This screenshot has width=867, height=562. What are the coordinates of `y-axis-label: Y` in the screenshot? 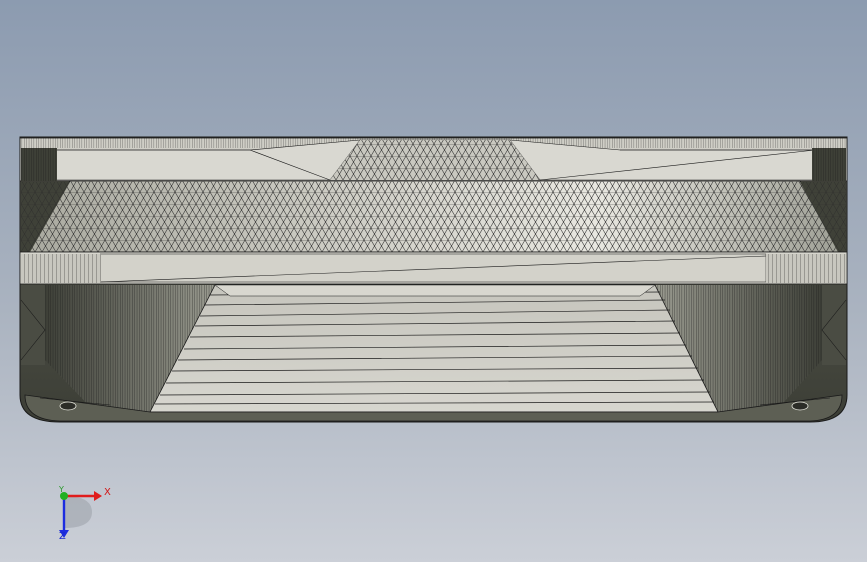 It's located at (61, 489).